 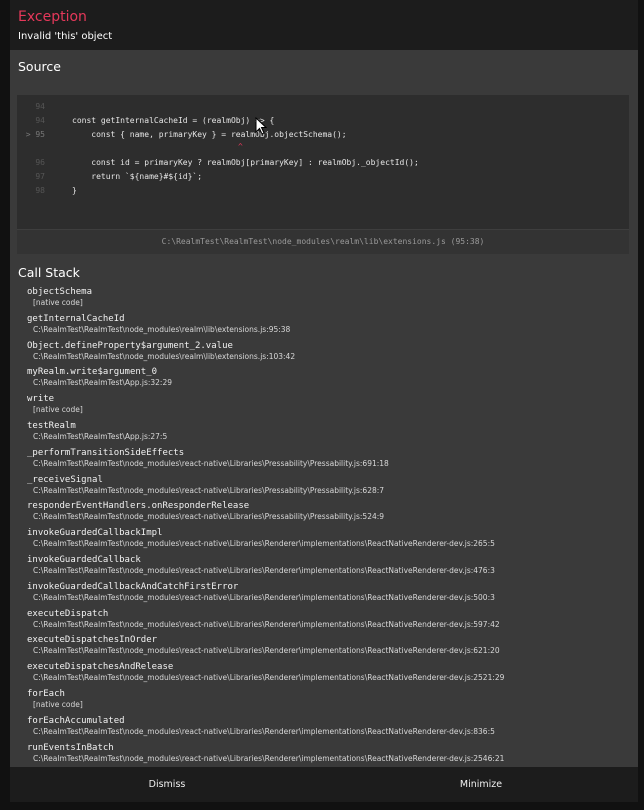 I want to click on minimize-button: Minimize, so click(x=481, y=784).